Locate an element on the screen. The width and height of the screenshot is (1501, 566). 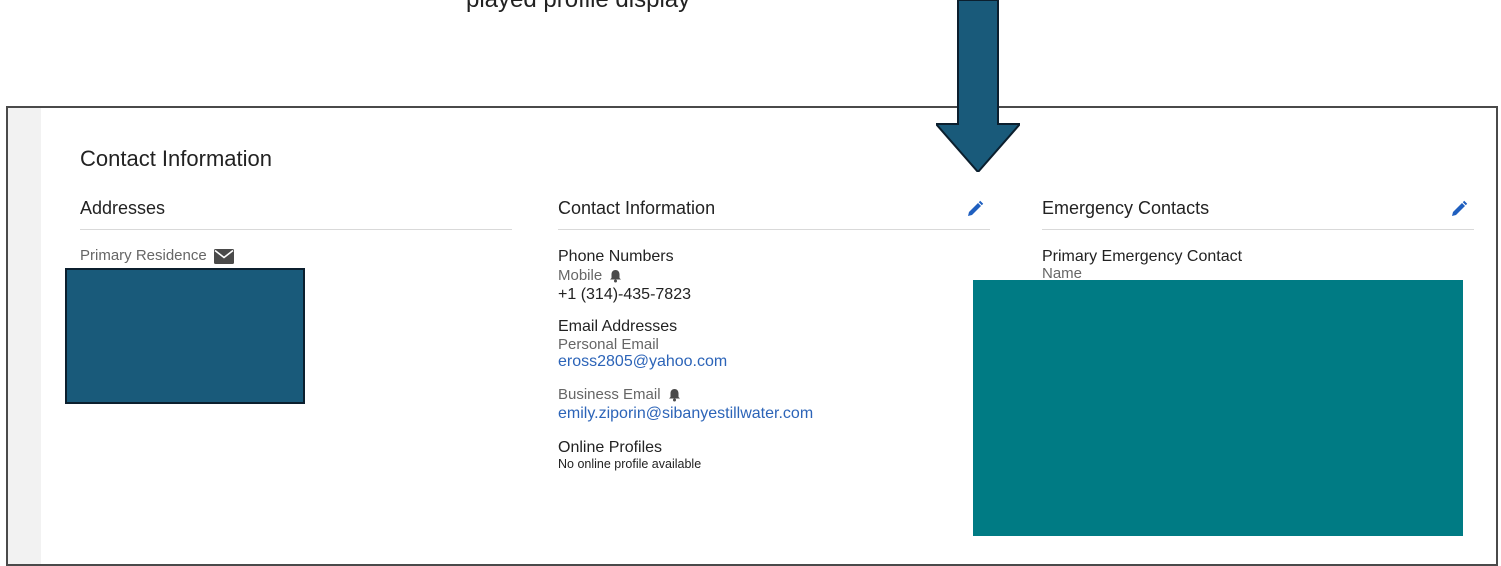
emergency-header: Emergency Contacts is located at coordinates (1258, 209).